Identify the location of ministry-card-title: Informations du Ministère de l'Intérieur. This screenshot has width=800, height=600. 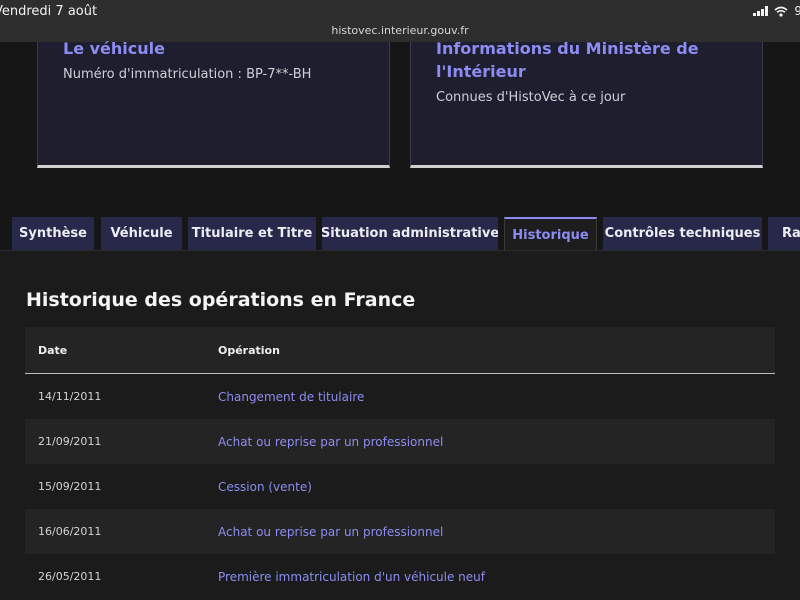
(567, 60).